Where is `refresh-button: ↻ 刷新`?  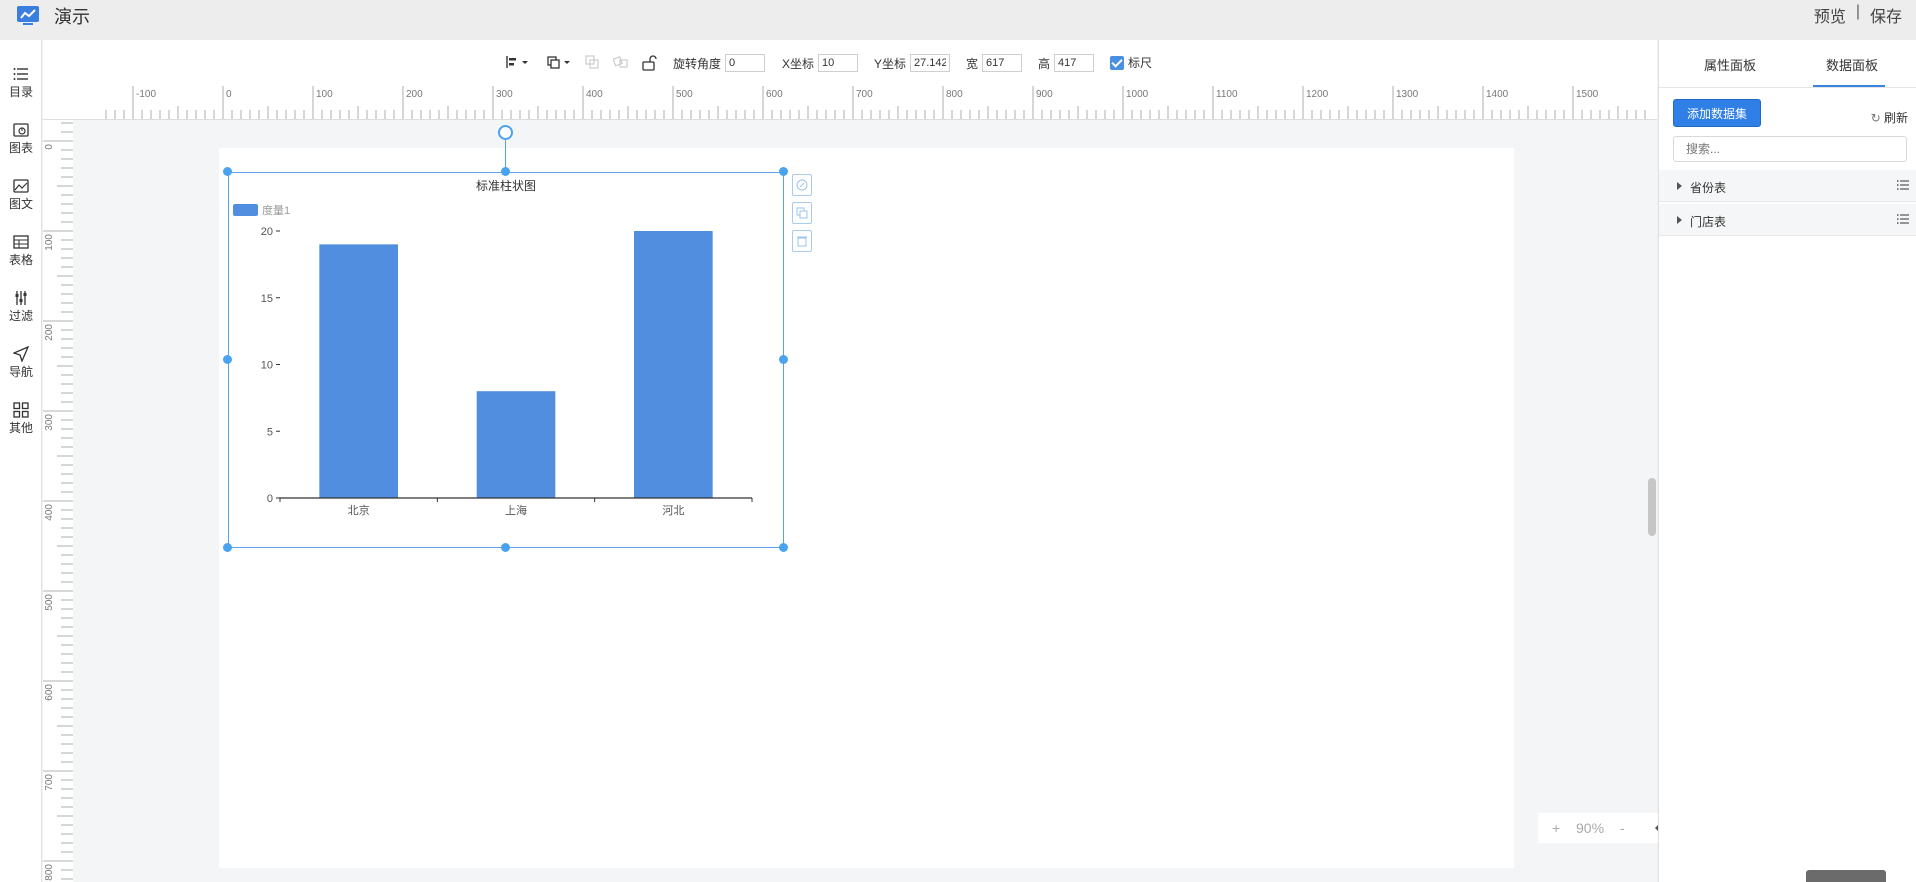 refresh-button: ↻ 刷新 is located at coordinates (1889, 117).